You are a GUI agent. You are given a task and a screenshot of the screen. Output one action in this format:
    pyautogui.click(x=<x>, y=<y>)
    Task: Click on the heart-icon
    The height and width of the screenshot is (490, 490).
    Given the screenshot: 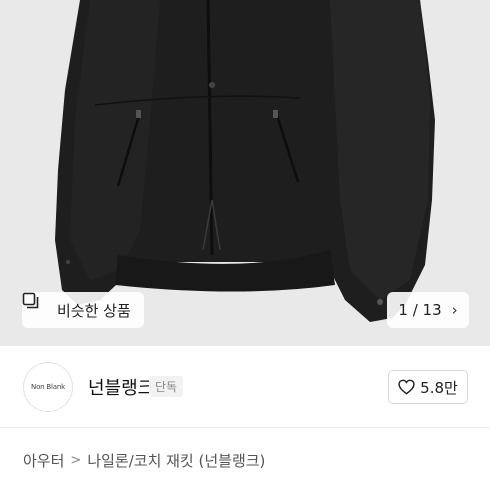 What is the action you would take?
    pyautogui.click(x=406, y=387)
    